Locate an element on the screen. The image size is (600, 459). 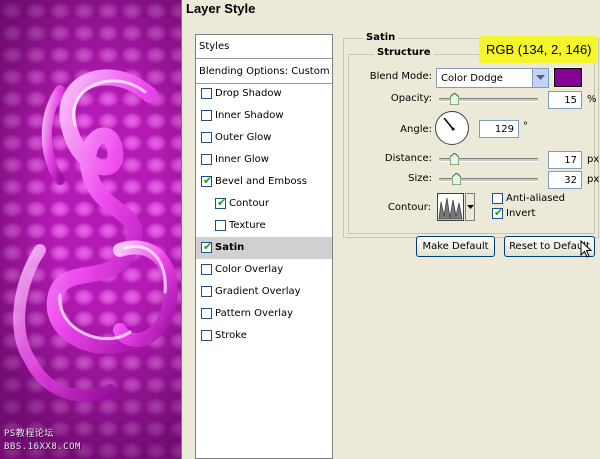
size-slider-thumb is located at coordinates (456, 179).